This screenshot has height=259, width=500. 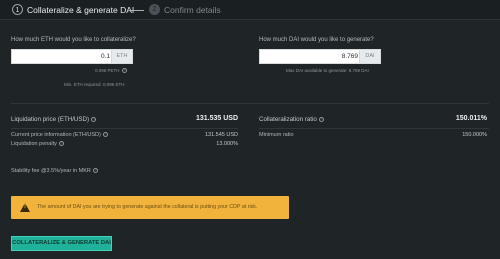 What do you see at coordinates (369, 56) in the screenshot?
I see `dai-unit-label: DAI` at bounding box center [369, 56].